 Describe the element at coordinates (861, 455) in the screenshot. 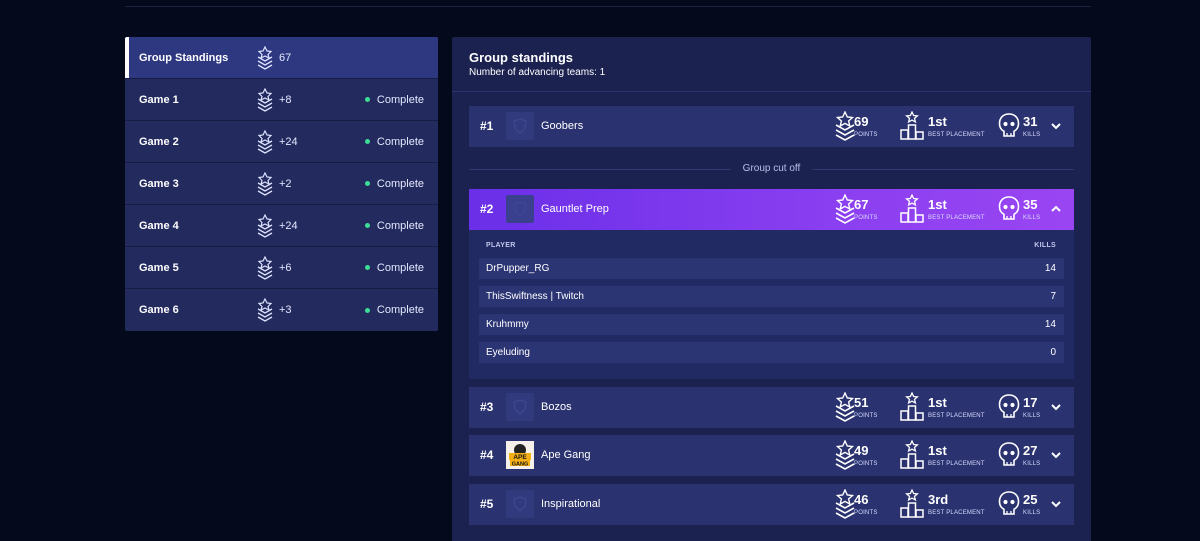

I see `points-stat: 49 POINTS` at that location.